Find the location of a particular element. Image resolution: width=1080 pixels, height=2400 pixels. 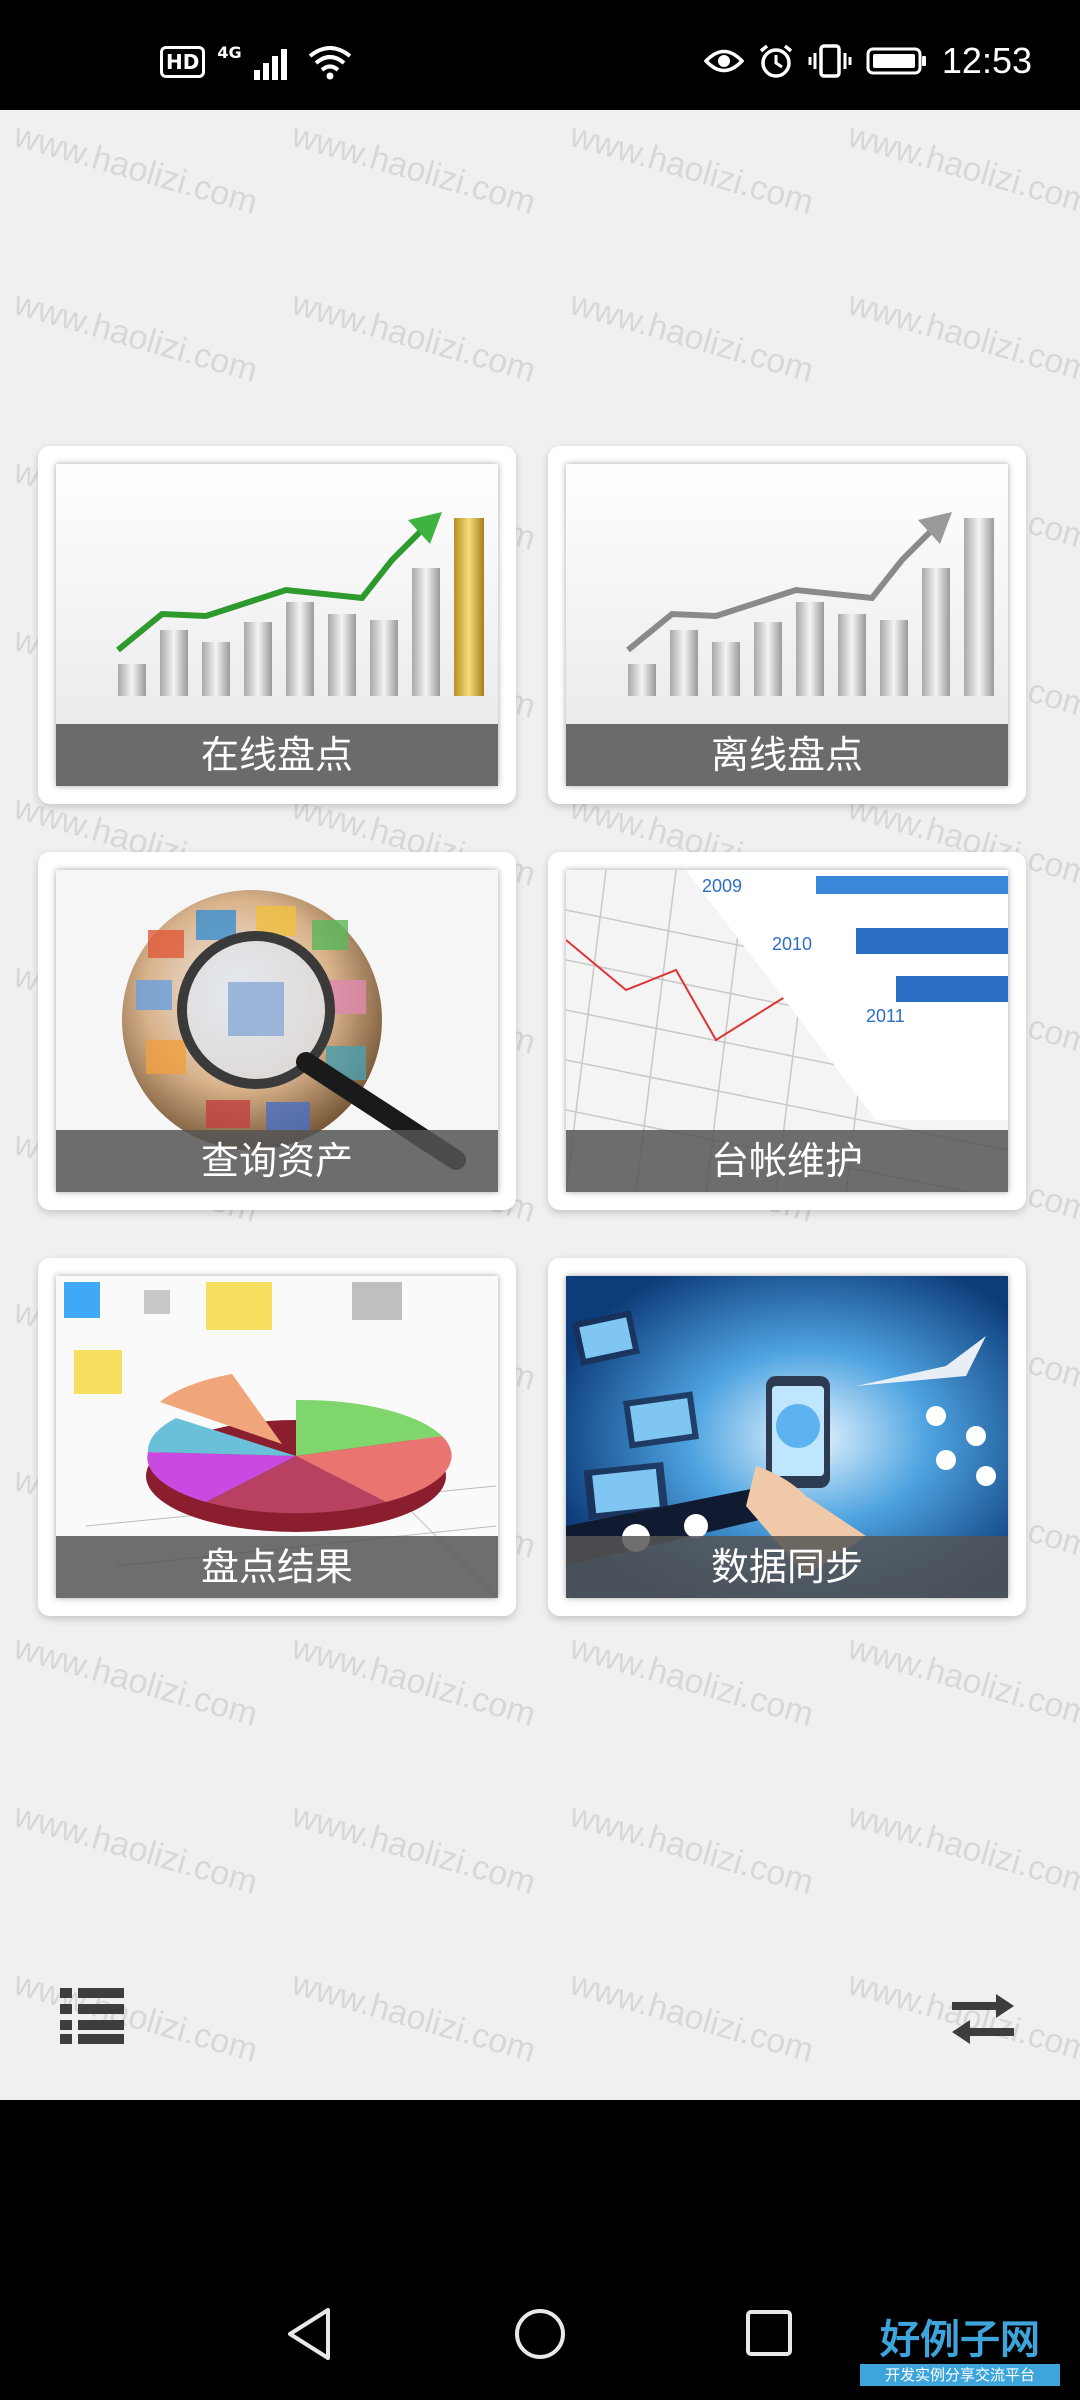

ledger-year-2009: 2009 is located at coordinates (722, 886).